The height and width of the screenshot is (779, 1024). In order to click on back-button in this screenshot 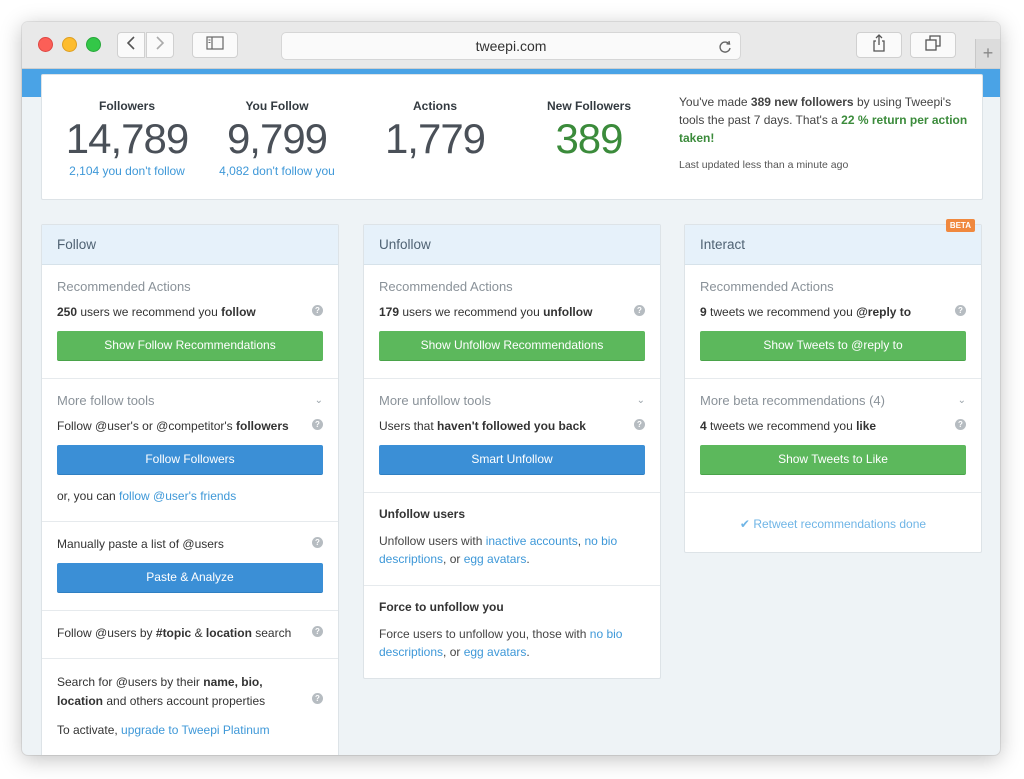, I will do `click(131, 45)`.